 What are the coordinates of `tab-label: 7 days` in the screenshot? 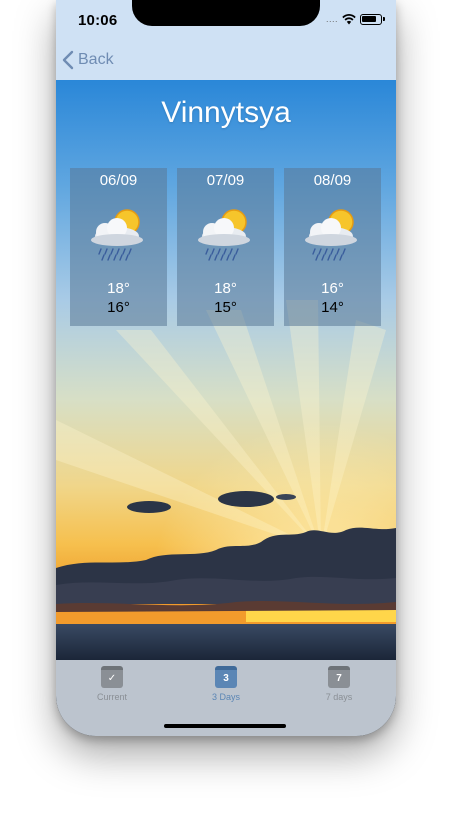 It's located at (339, 697).